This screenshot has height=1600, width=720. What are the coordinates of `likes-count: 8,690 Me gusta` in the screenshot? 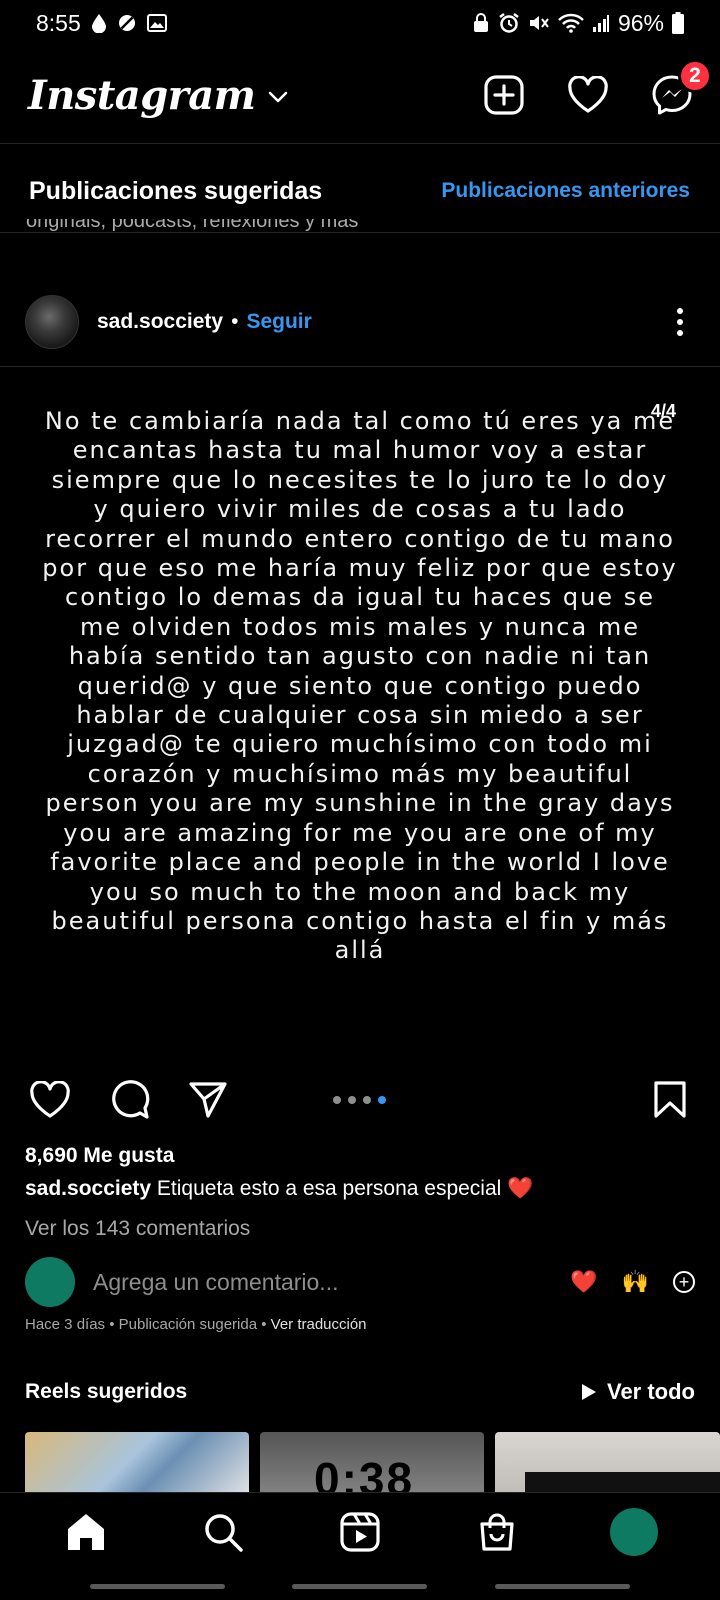 It's located at (99, 1156).